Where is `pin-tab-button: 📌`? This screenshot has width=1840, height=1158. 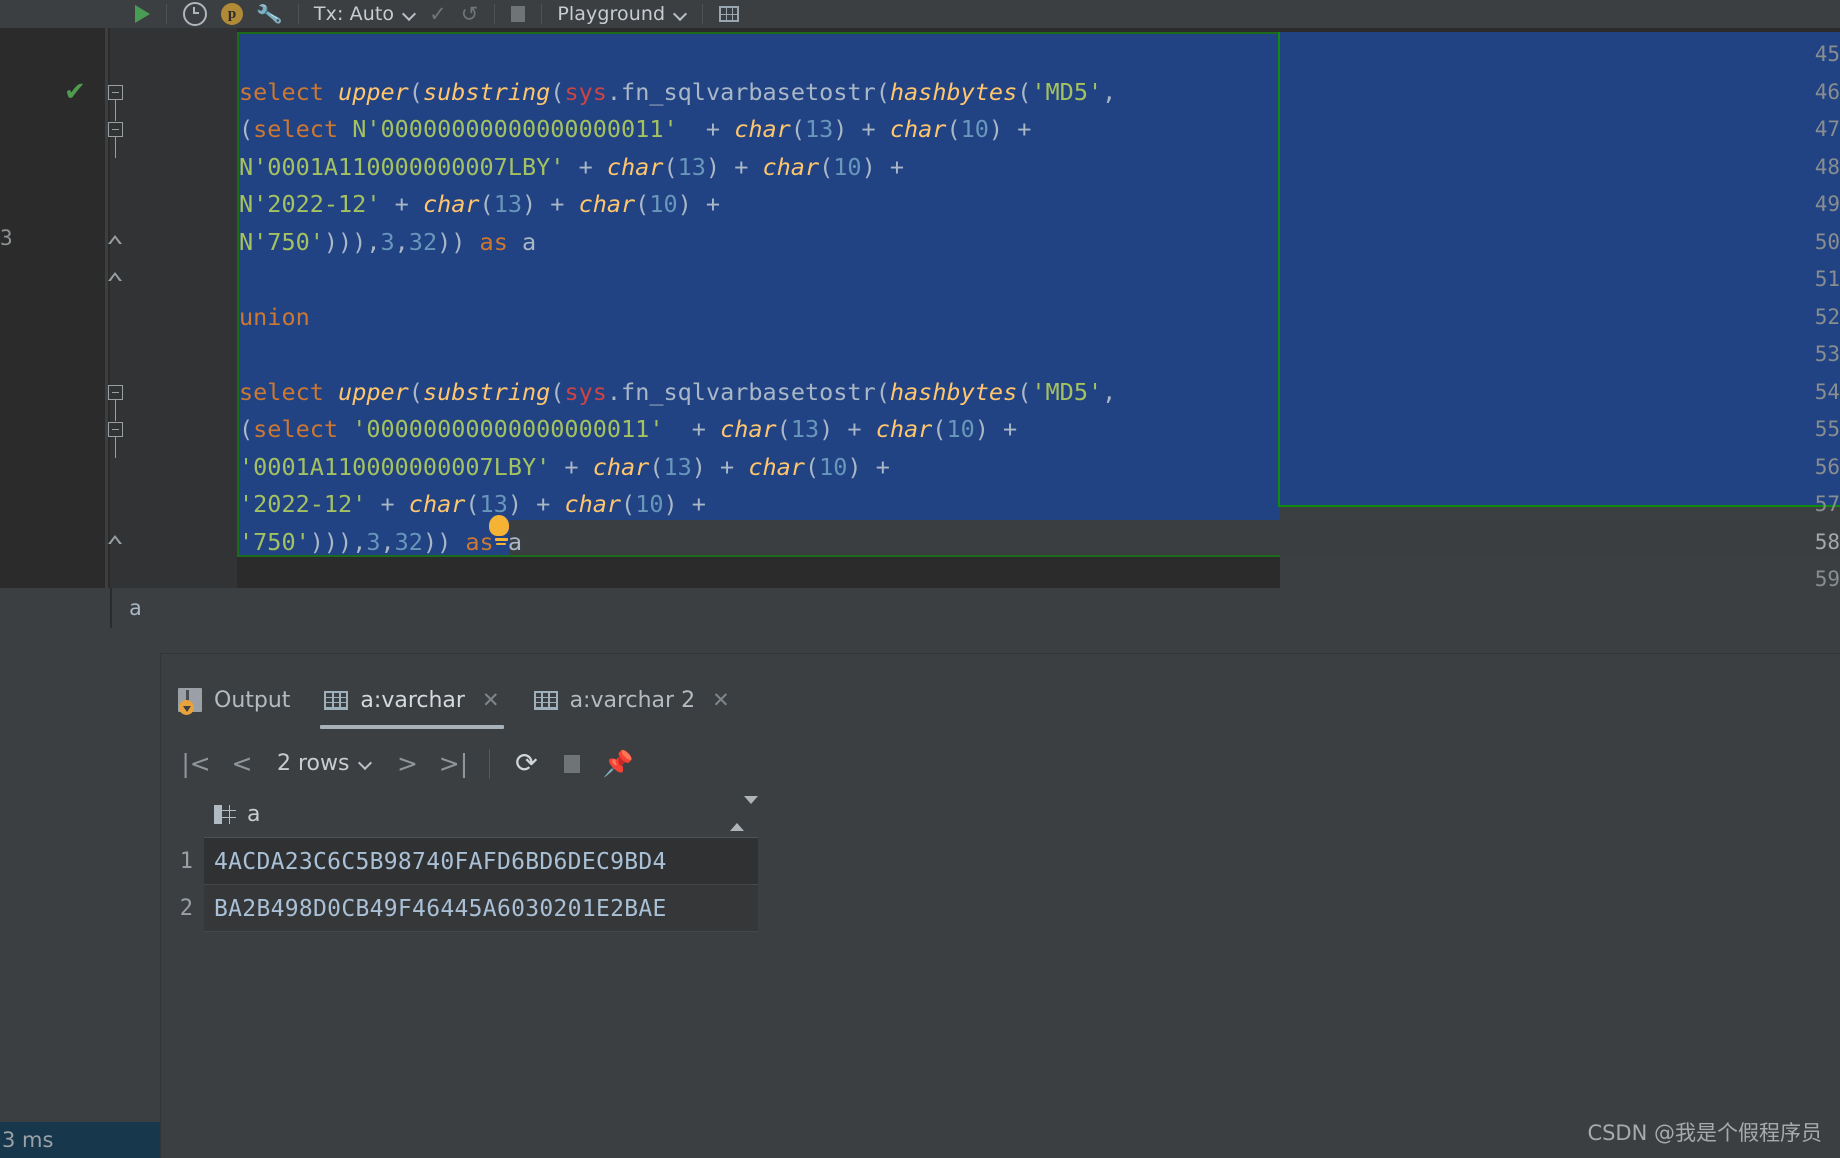 pin-tab-button: 📌 is located at coordinates (618, 764).